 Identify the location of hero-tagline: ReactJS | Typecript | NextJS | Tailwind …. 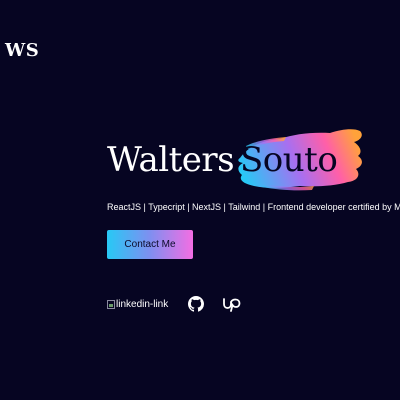
(253, 207).